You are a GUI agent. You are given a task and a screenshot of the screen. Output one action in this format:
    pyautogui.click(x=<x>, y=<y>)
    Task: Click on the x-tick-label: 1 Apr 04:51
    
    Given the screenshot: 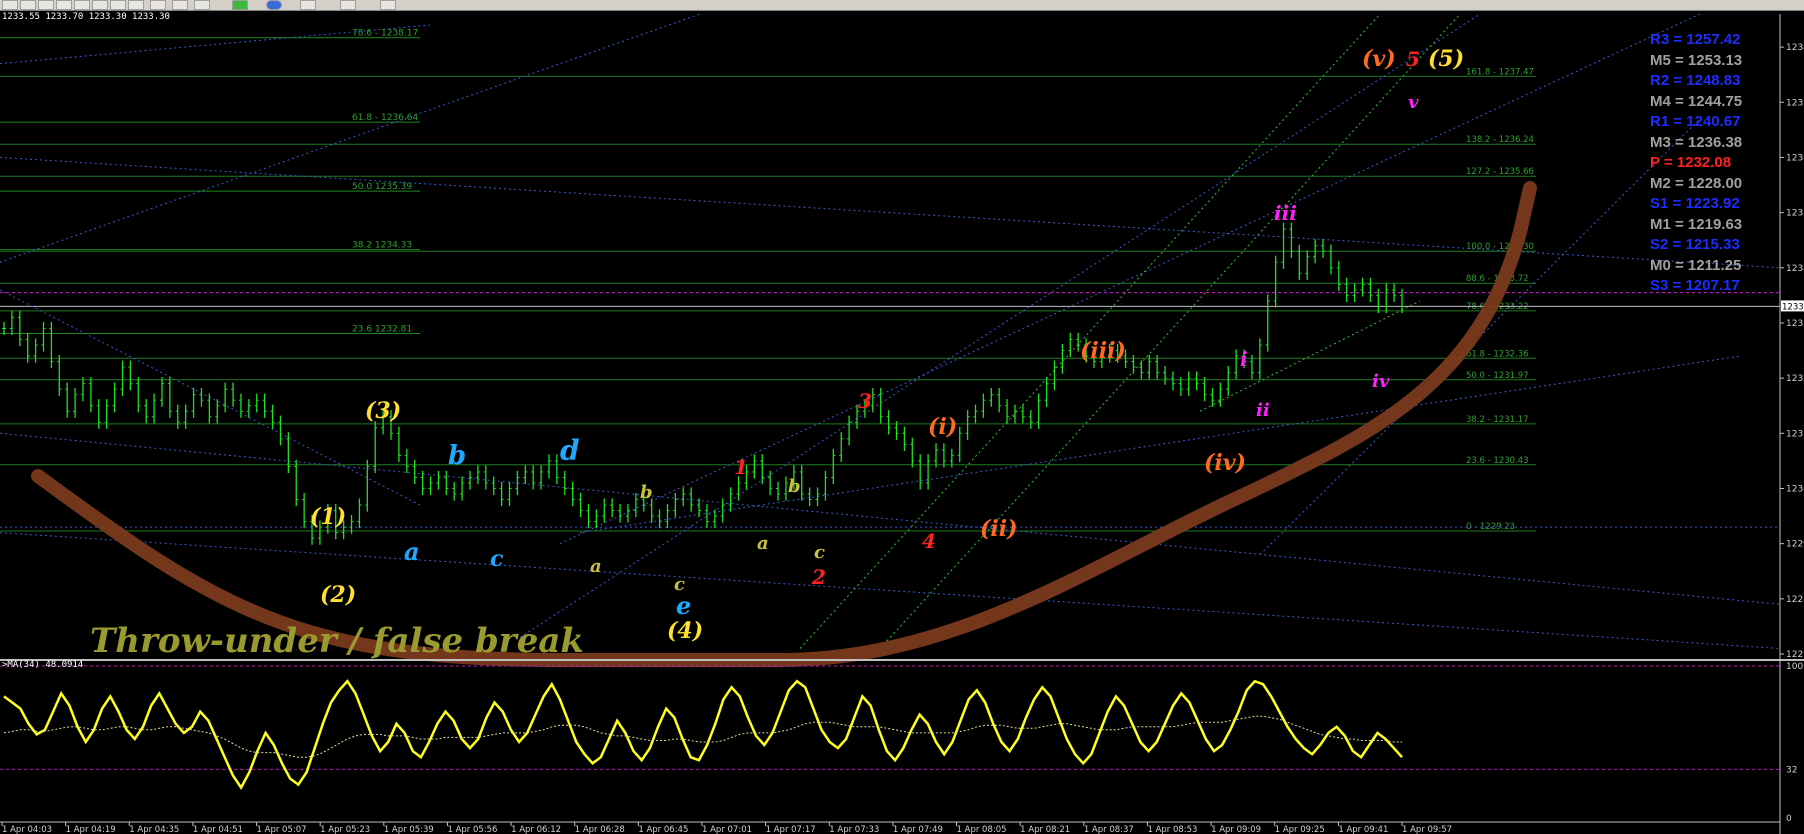 What is the action you would take?
    pyautogui.click(x=218, y=829)
    